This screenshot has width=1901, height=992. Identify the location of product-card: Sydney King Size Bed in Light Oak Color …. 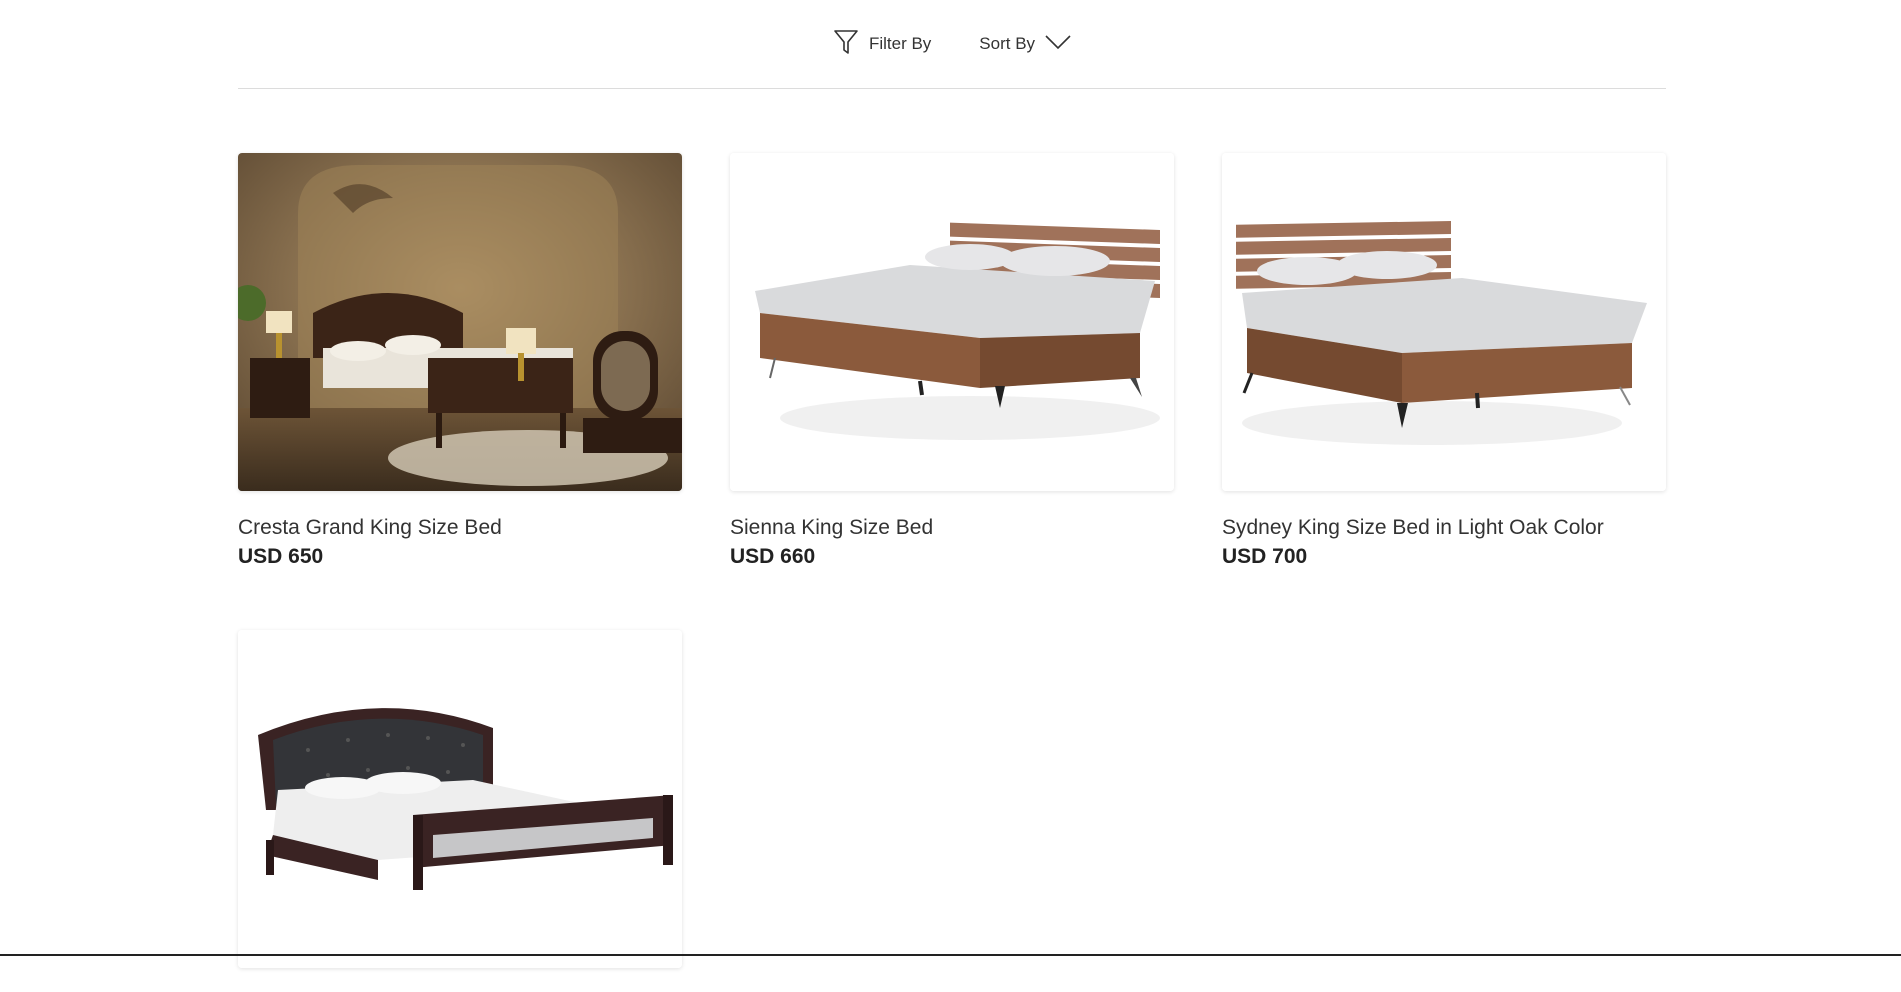
(1444, 361).